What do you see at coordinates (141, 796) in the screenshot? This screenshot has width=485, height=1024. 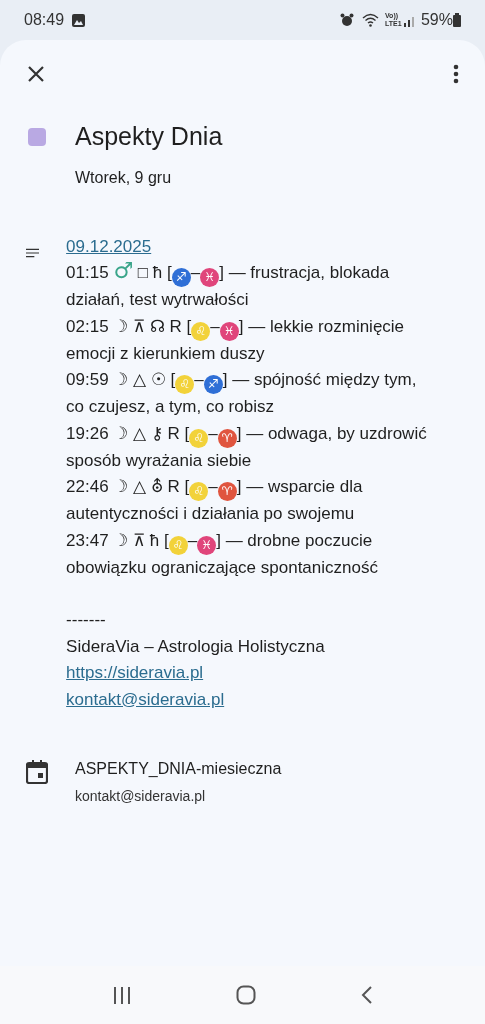 I see `calendar-account: kontakt@sideravia.pl` at bounding box center [141, 796].